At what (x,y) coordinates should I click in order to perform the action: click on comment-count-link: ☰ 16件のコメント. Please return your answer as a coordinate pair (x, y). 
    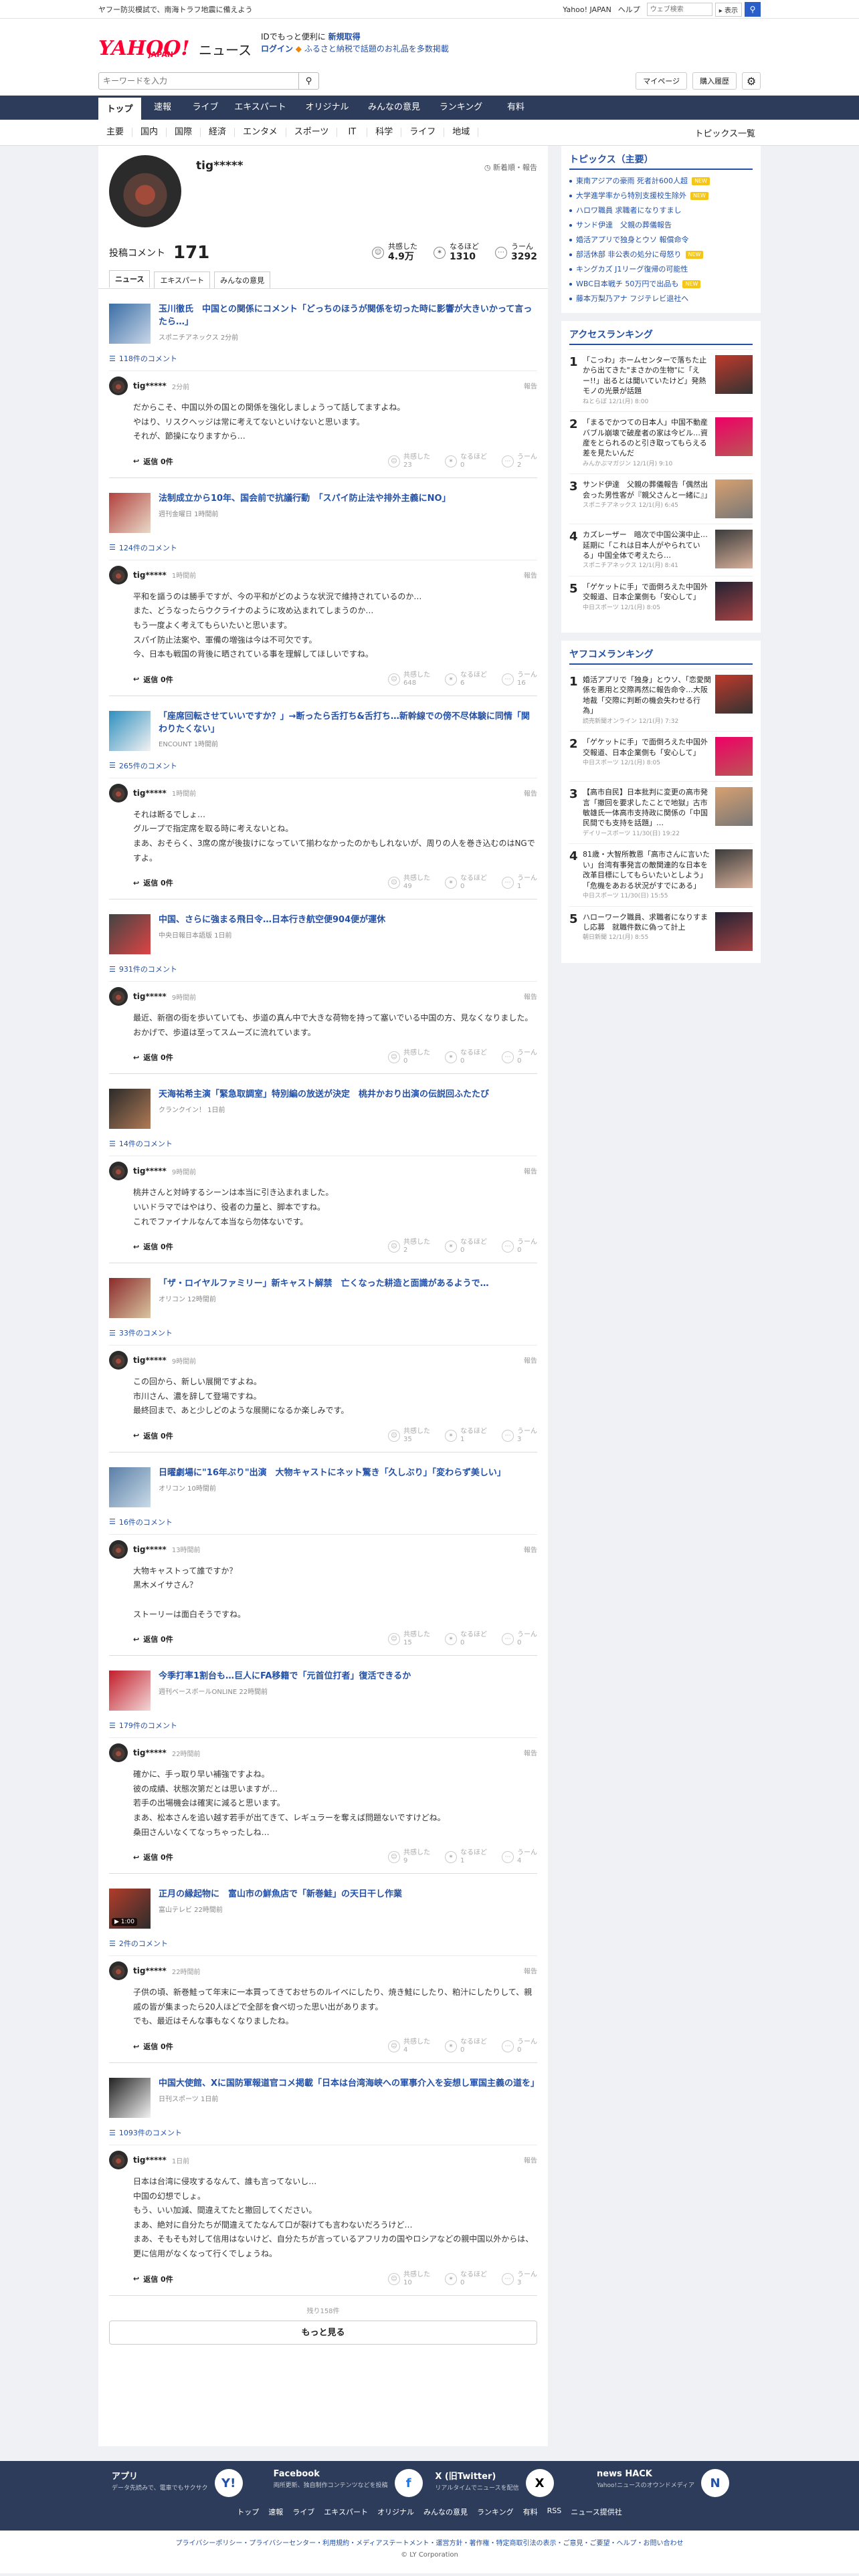
    Looking at the image, I should click on (323, 1526).